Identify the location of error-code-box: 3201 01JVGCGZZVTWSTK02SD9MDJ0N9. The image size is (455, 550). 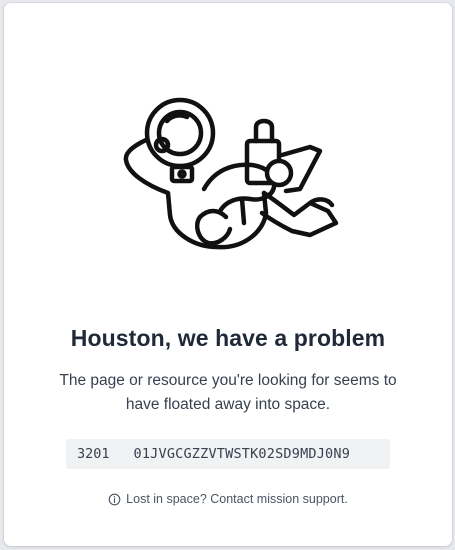
(228, 454).